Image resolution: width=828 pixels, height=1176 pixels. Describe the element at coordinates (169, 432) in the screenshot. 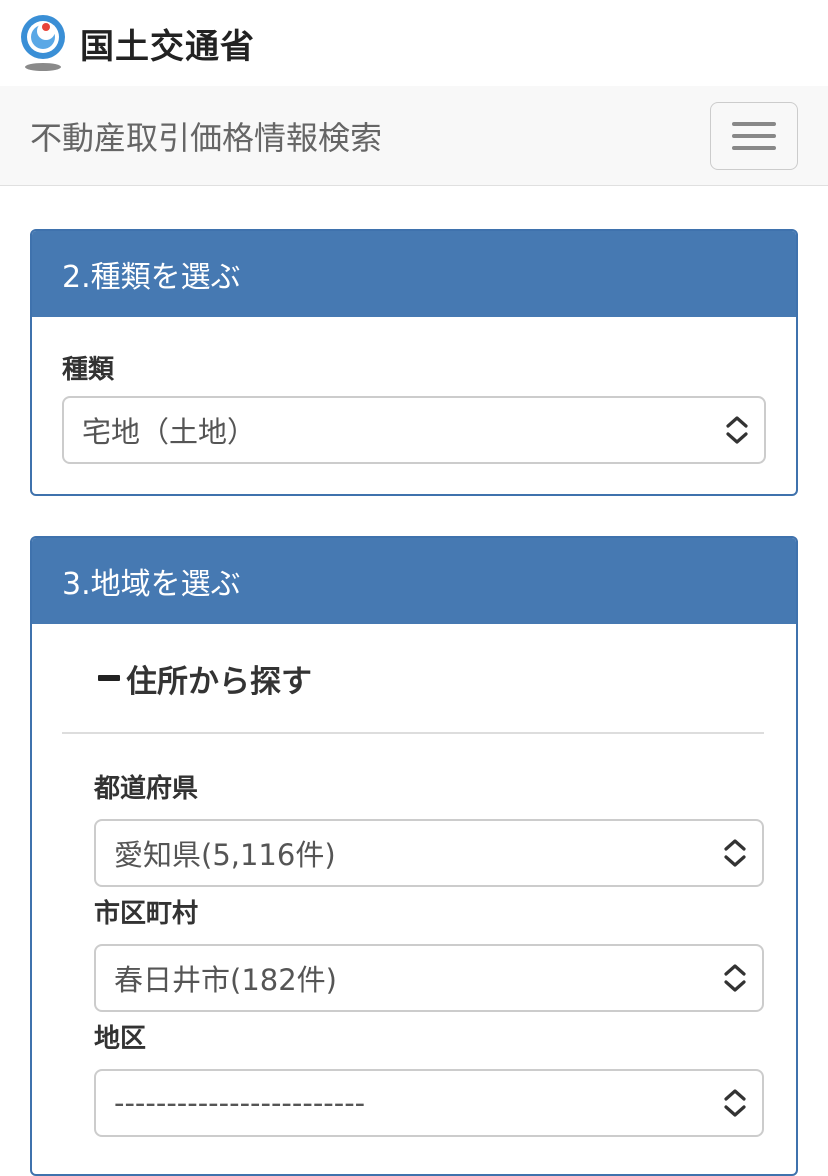

I see `type-select-value: 宅地（土地）` at that location.